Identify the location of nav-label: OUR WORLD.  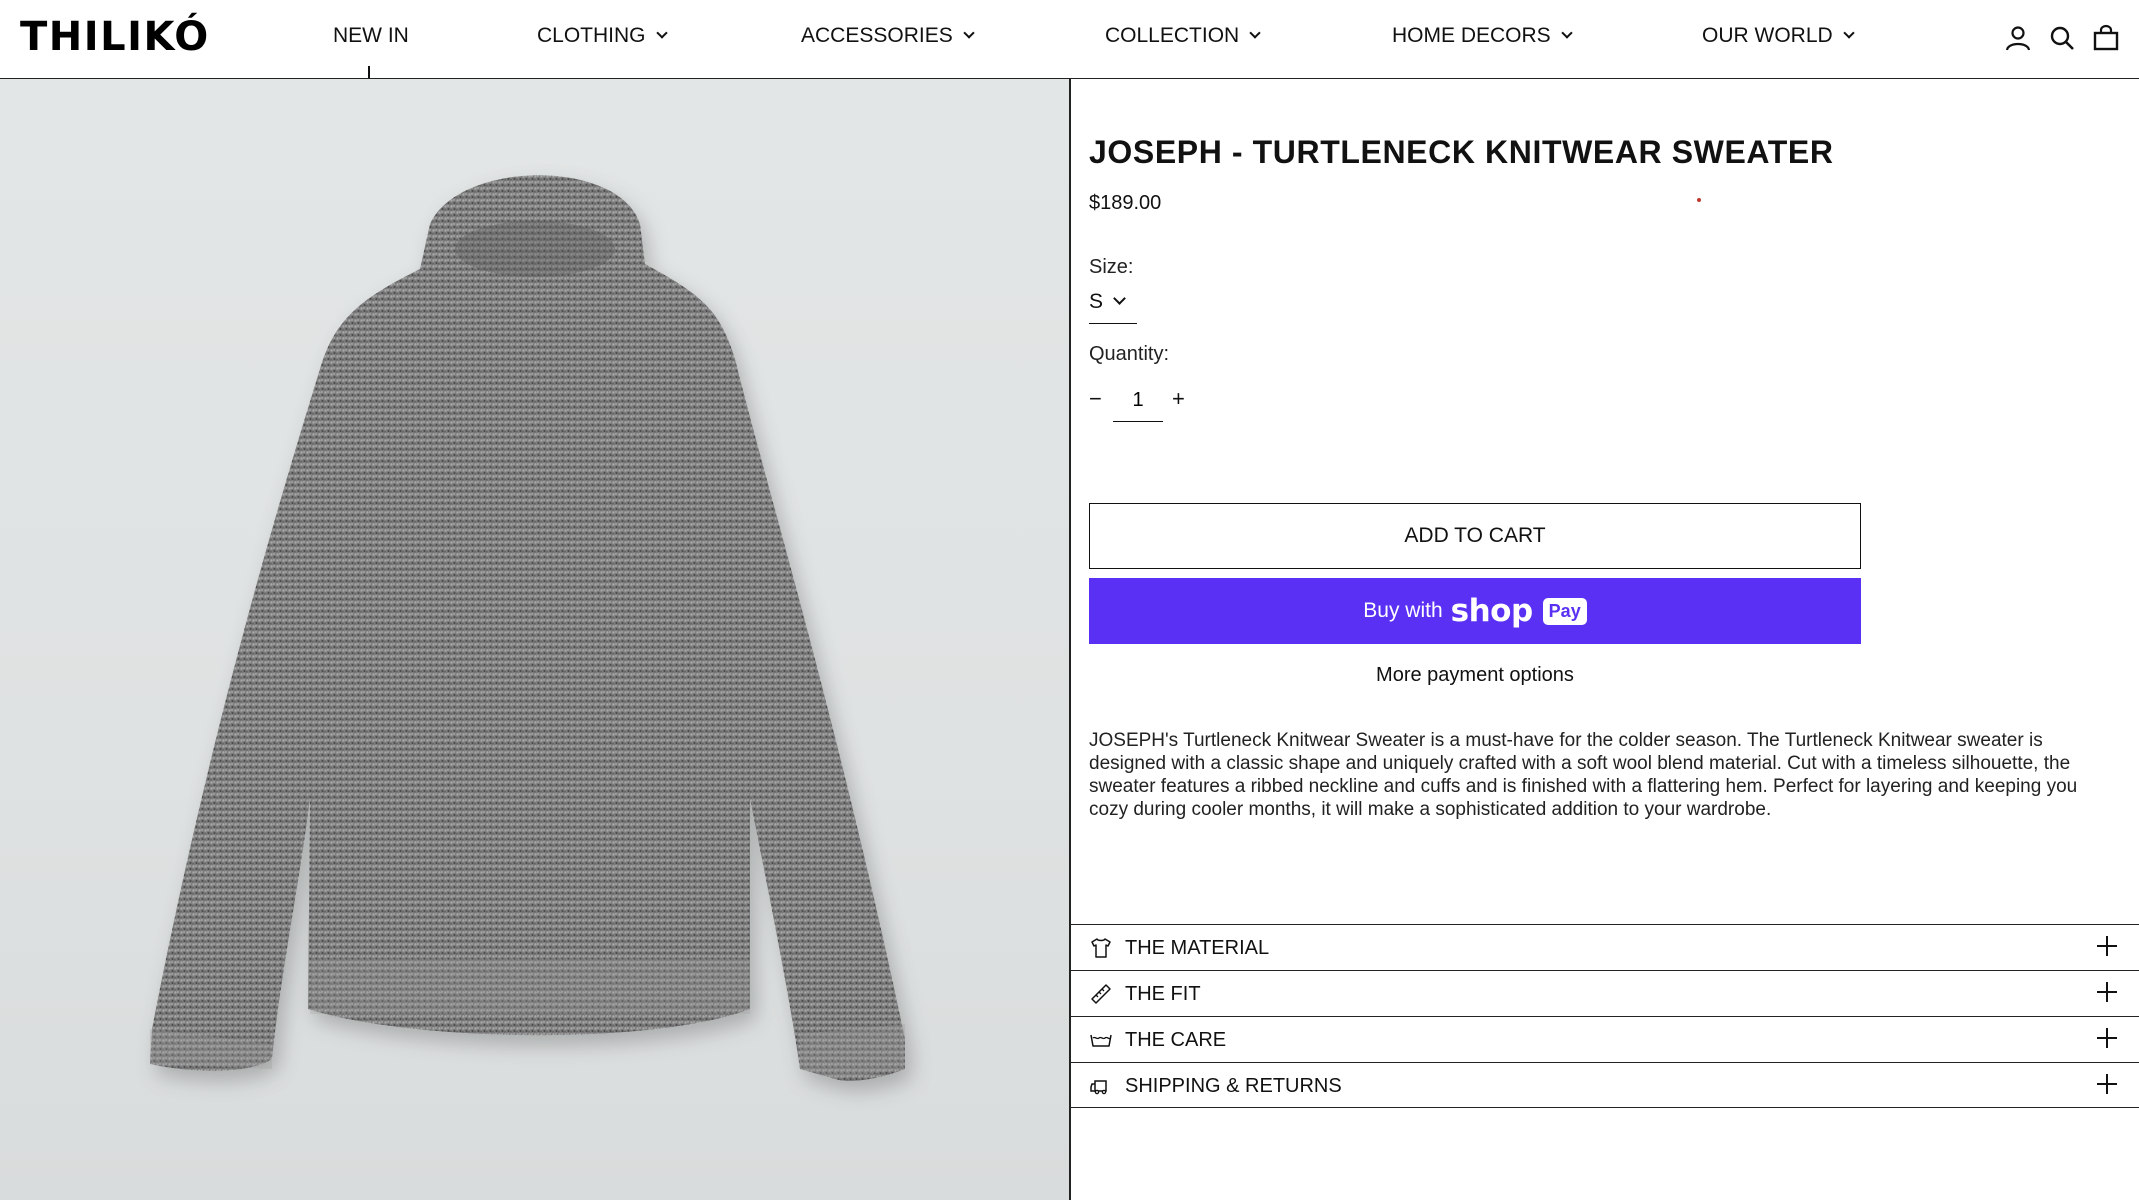
(1767, 35).